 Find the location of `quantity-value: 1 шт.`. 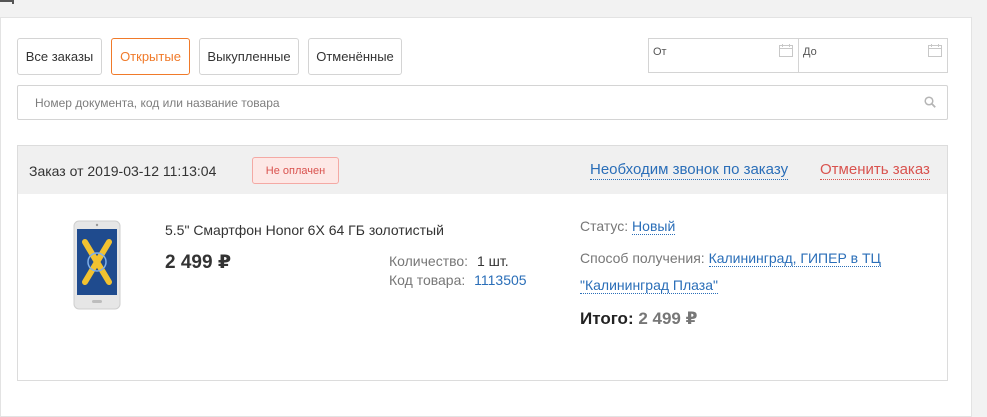

quantity-value: 1 шт. is located at coordinates (492, 261).